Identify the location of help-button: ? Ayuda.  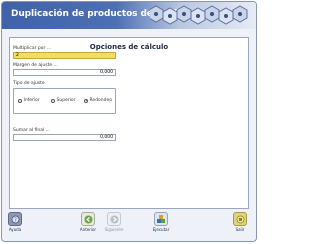
(15, 222).